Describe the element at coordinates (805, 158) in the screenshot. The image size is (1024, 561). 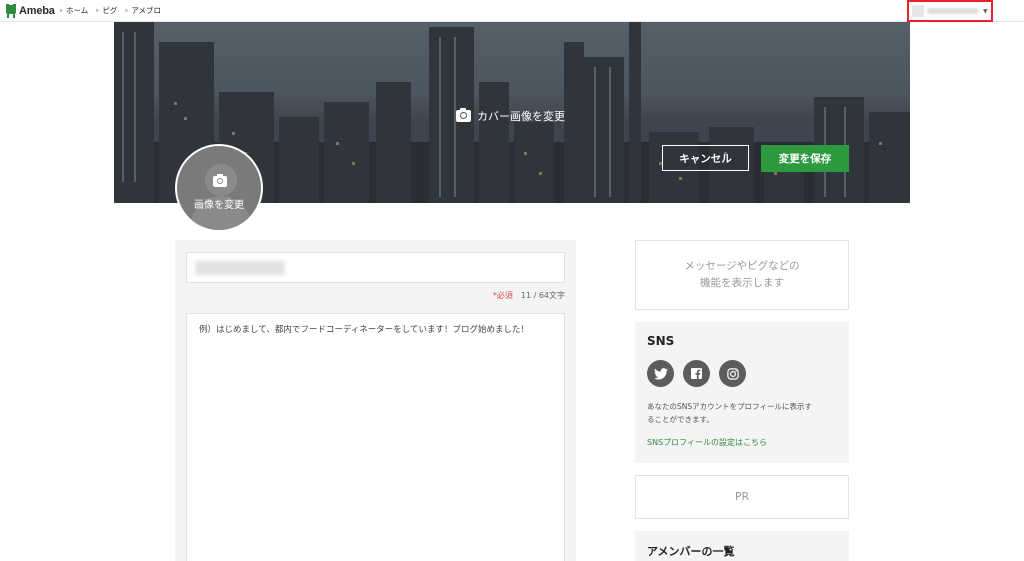
I see `save-button: 変更を保存` at that location.